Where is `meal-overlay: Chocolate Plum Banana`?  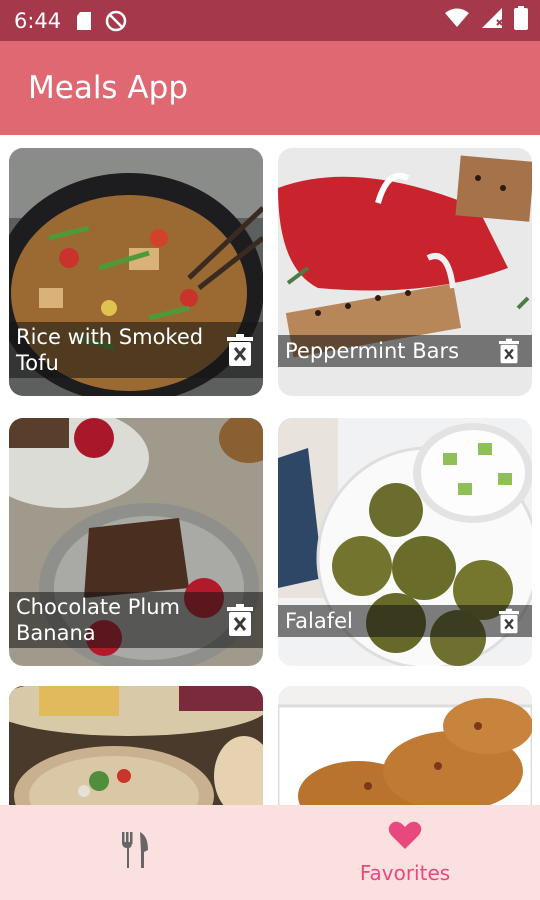 meal-overlay: Chocolate Plum Banana is located at coordinates (136, 620).